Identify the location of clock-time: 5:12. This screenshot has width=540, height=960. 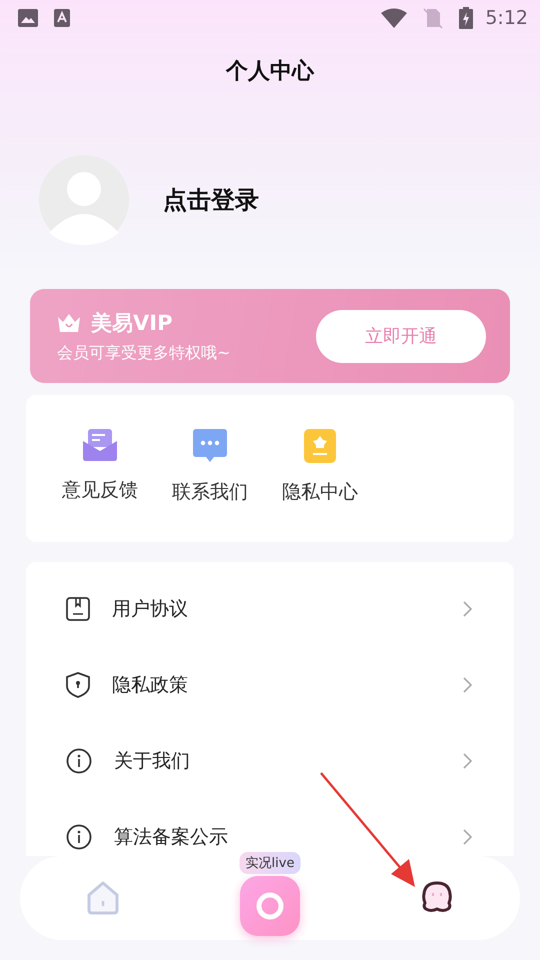
(506, 18).